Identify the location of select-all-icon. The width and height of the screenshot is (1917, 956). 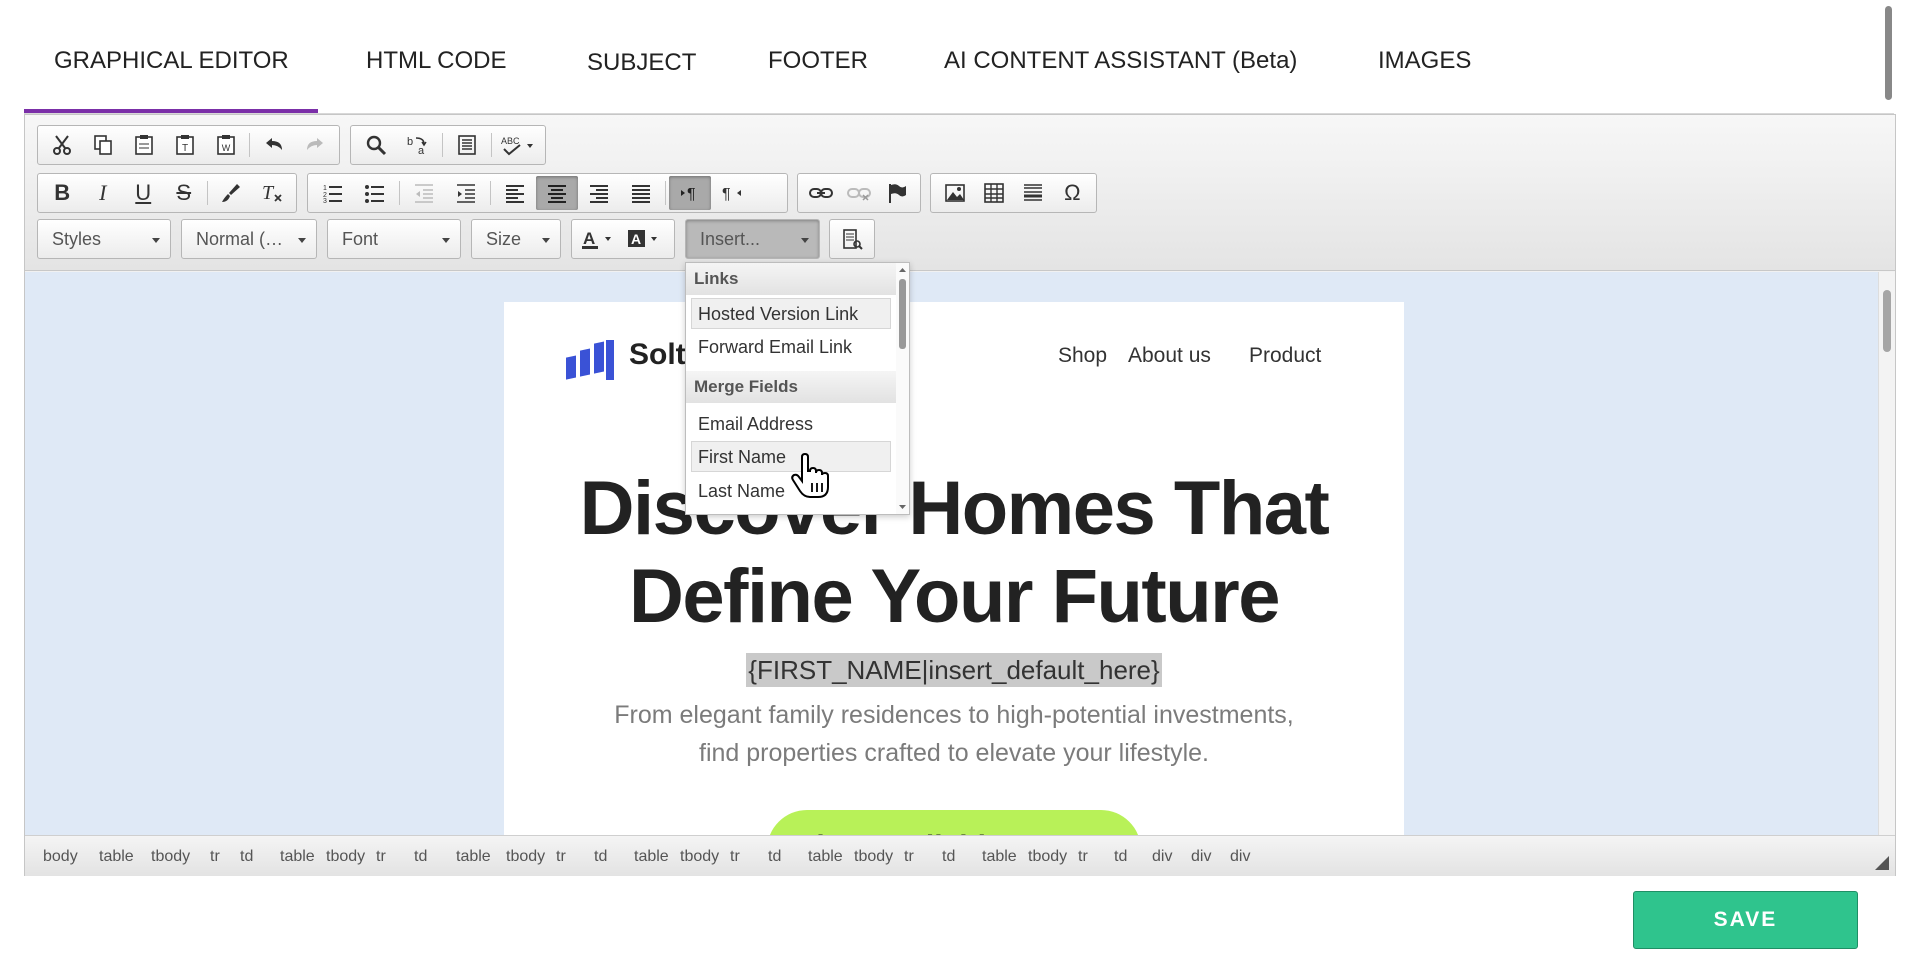
(467, 145).